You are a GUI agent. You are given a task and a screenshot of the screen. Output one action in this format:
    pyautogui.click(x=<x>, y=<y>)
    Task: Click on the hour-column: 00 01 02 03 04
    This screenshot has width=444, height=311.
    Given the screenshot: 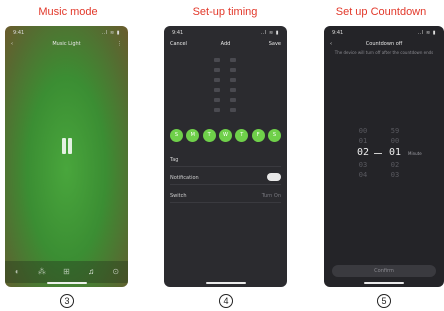 What is the action you would take?
    pyautogui.click(x=363, y=153)
    